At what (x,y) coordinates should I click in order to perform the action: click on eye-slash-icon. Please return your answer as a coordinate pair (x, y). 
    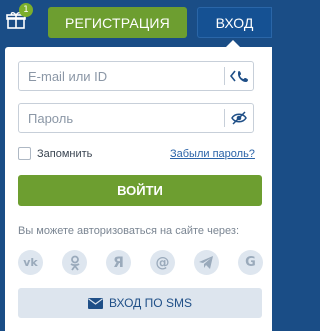
    Looking at the image, I should click on (239, 118).